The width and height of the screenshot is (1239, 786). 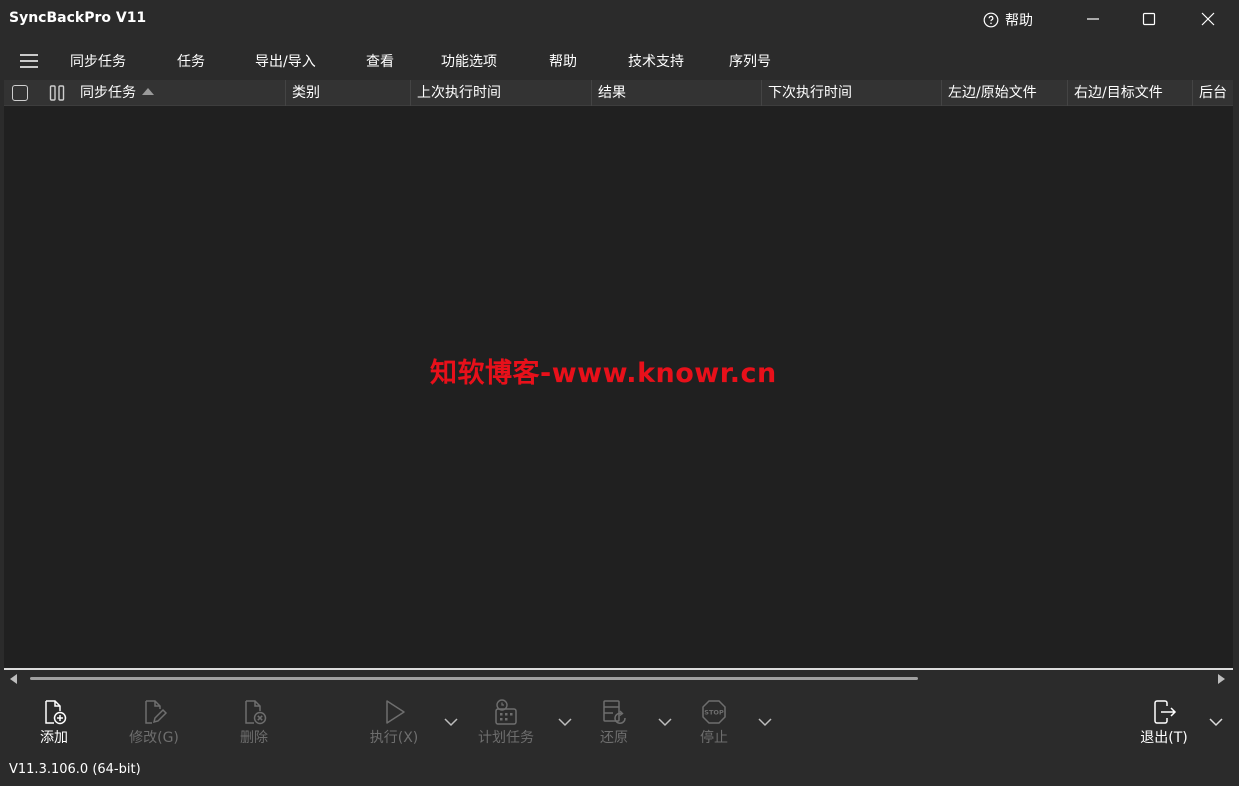 What do you see at coordinates (565, 722) in the screenshot?
I see `schedule-dropdown-chevron-icon` at bounding box center [565, 722].